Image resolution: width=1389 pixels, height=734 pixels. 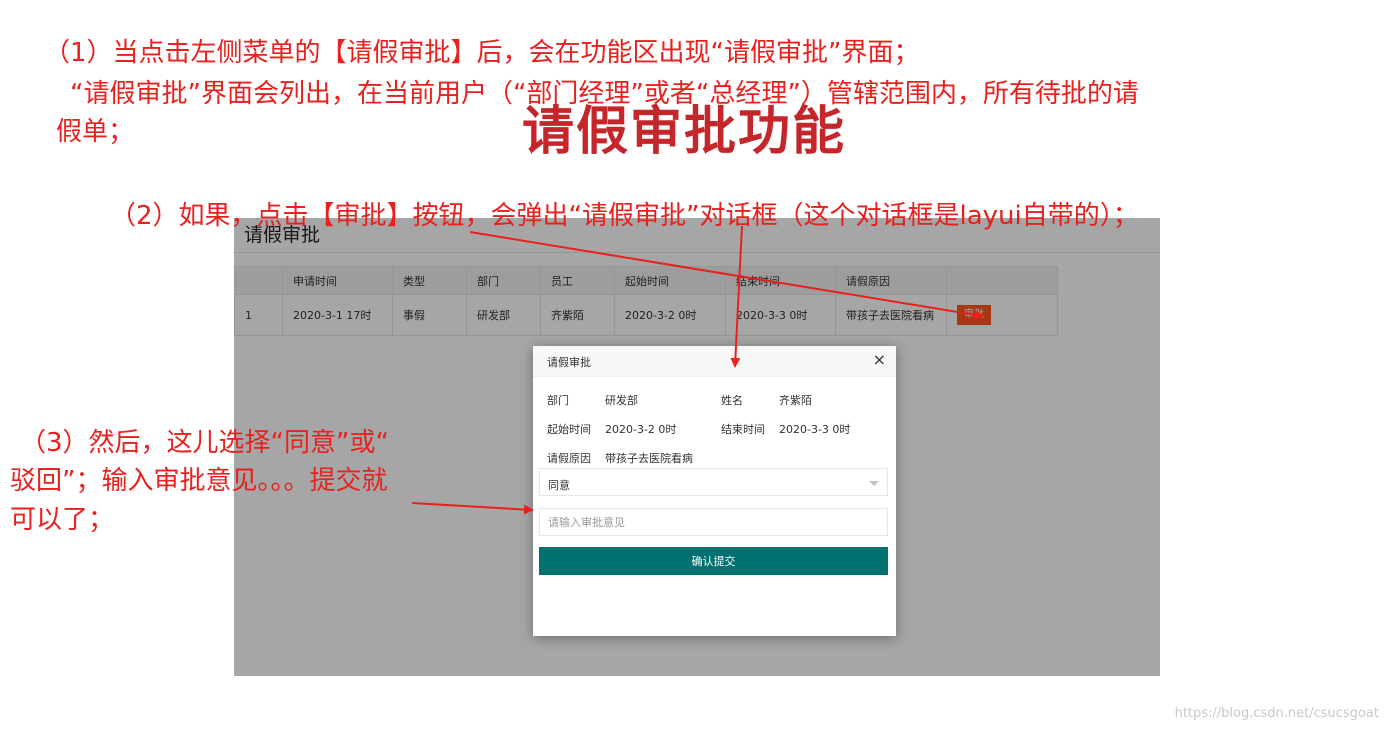 I want to click on dialog-title: 请假审批, so click(x=569, y=362).